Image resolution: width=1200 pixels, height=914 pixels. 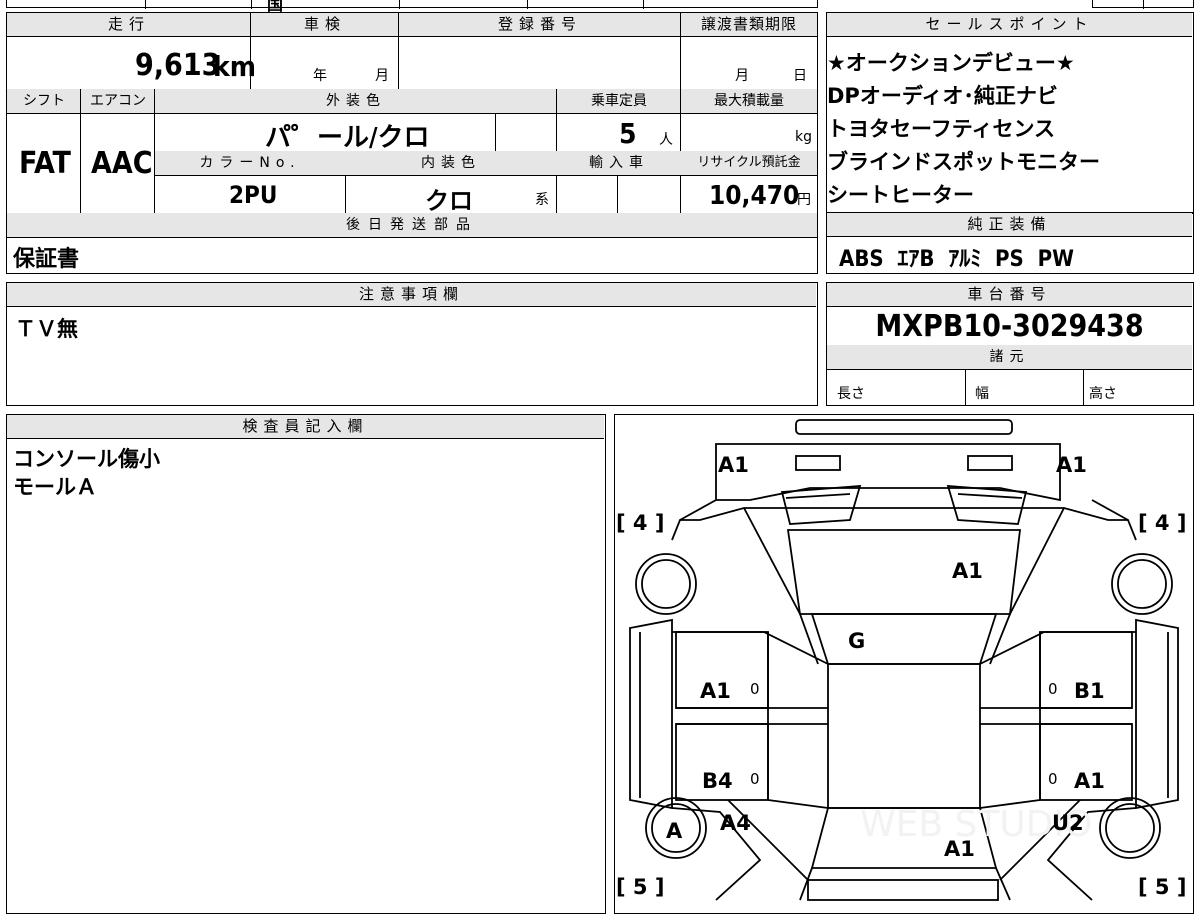 What do you see at coordinates (382, 76) in the screenshot?
I see `shaken-month-unit: 月` at bounding box center [382, 76].